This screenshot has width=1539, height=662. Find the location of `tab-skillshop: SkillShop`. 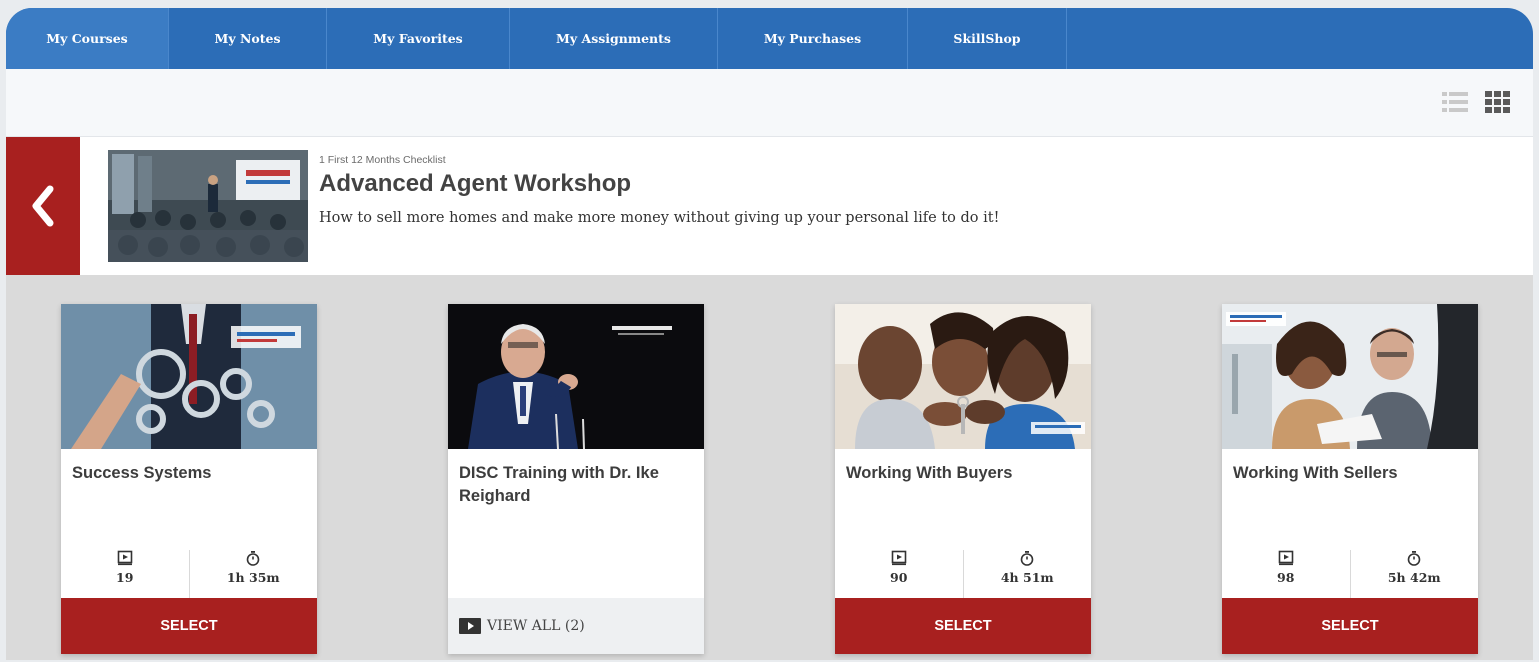

tab-skillshop: SkillShop is located at coordinates (987, 38).